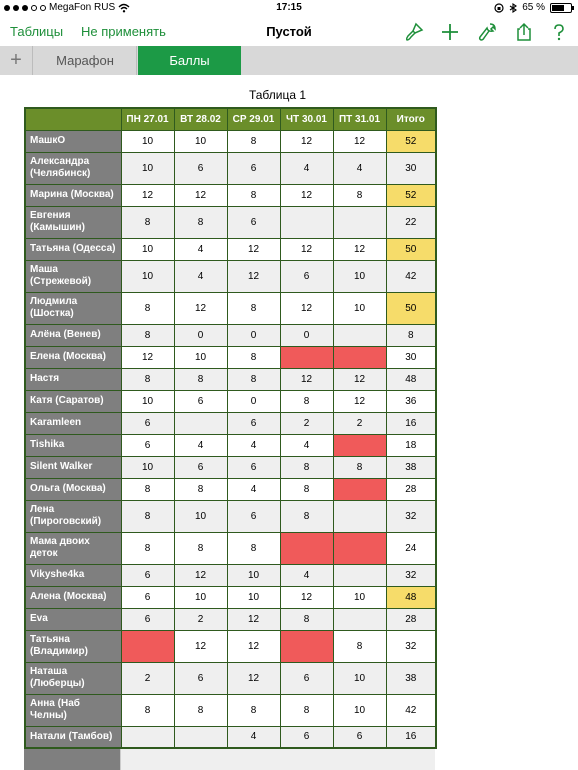 This screenshot has width=578, height=770. What do you see at coordinates (411, 335) in the screenshot?
I see `total-cell: 8` at bounding box center [411, 335].